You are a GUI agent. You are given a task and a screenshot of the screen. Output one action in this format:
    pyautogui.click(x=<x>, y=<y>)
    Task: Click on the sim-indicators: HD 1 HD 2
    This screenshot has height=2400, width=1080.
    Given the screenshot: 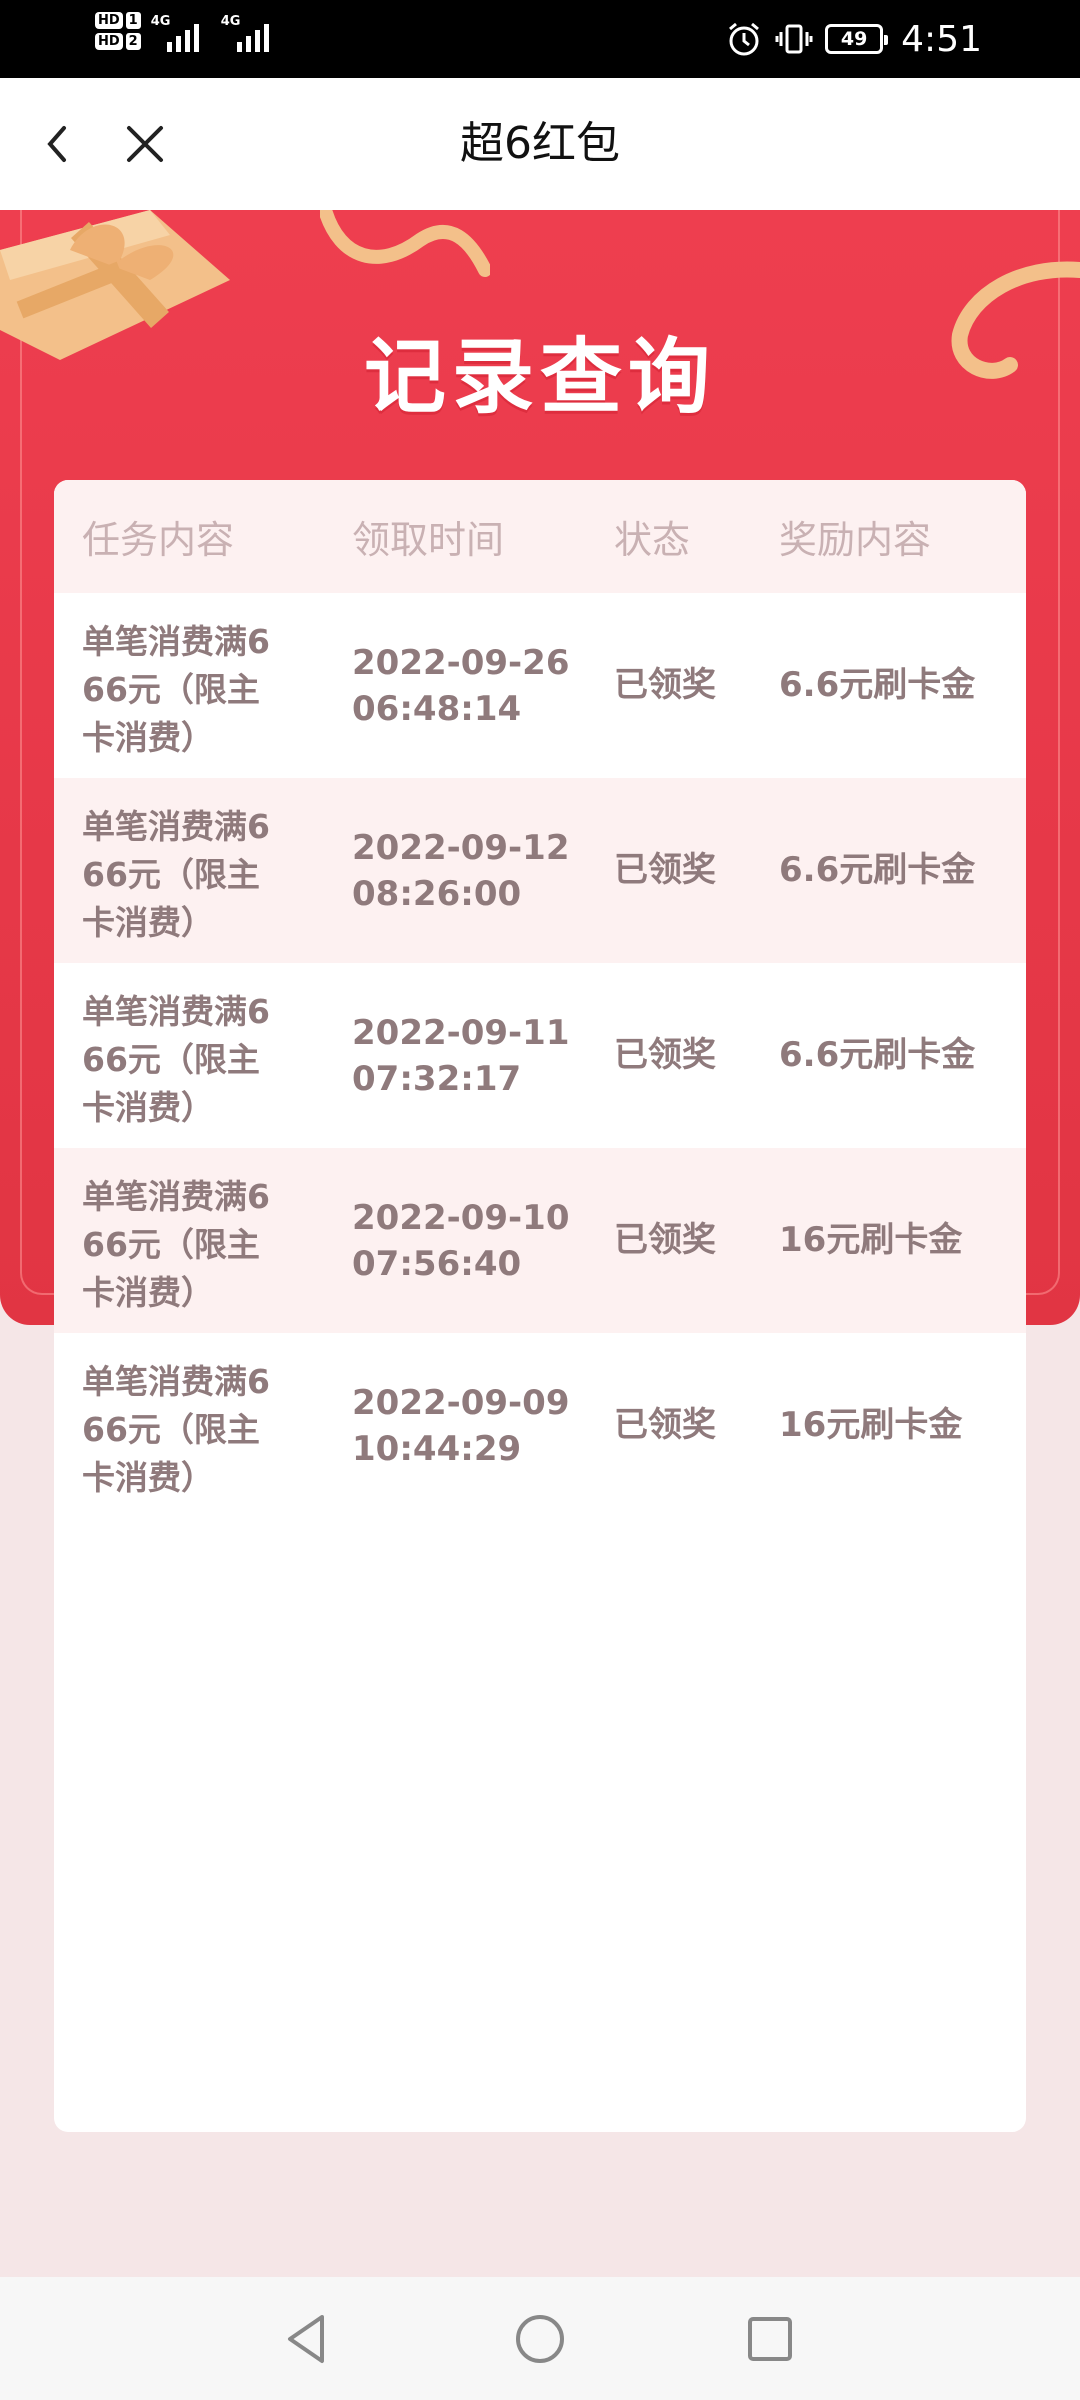 What is the action you would take?
    pyautogui.click(x=118, y=31)
    